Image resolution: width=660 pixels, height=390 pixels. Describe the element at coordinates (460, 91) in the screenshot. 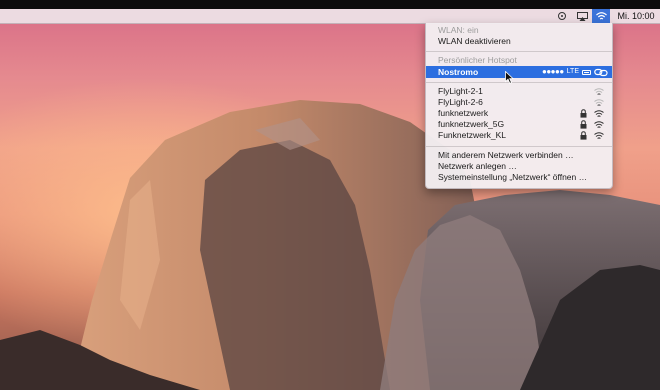

I see `network-name: FlyLight-2-1` at that location.